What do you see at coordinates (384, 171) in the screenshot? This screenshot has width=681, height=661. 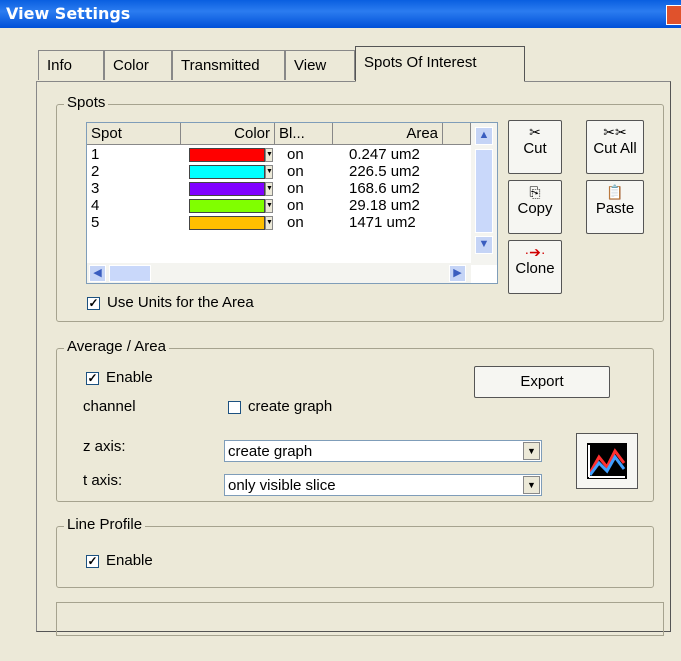 I see `area-value: 226.5 um2` at bounding box center [384, 171].